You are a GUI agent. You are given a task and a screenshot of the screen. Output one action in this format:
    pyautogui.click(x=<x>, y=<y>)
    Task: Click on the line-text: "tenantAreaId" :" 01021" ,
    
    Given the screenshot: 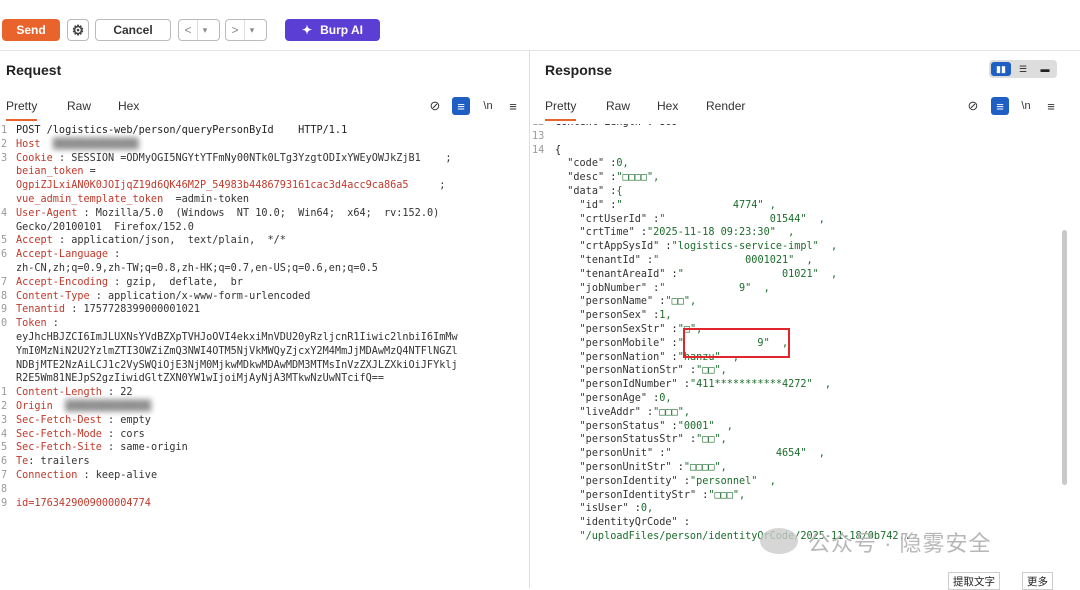 What is the action you would take?
    pyautogui.click(x=708, y=274)
    